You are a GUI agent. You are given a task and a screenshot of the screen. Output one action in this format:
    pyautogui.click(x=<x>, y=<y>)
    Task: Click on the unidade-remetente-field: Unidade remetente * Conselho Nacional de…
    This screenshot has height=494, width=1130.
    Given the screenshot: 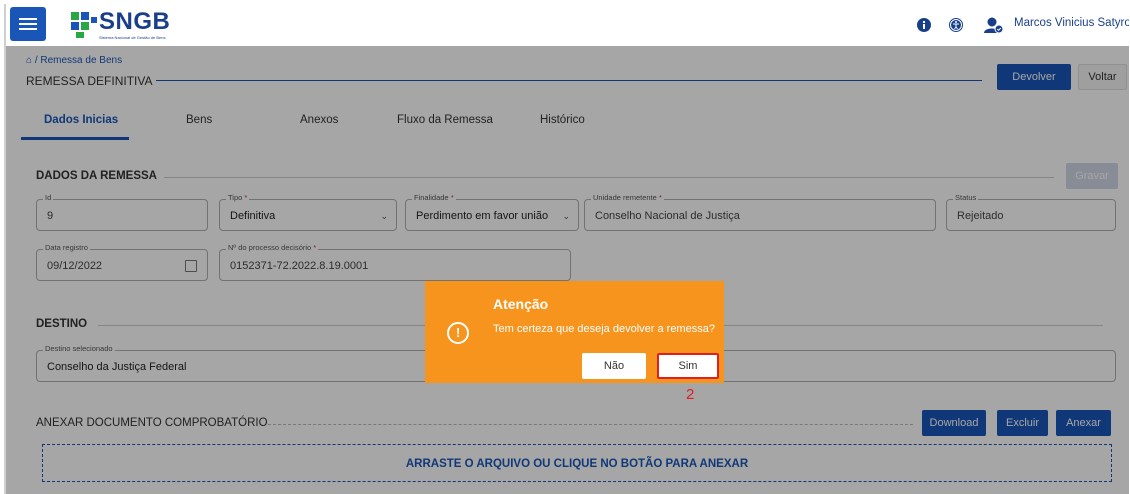 What is the action you would take?
    pyautogui.click(x=760, y=212)
    